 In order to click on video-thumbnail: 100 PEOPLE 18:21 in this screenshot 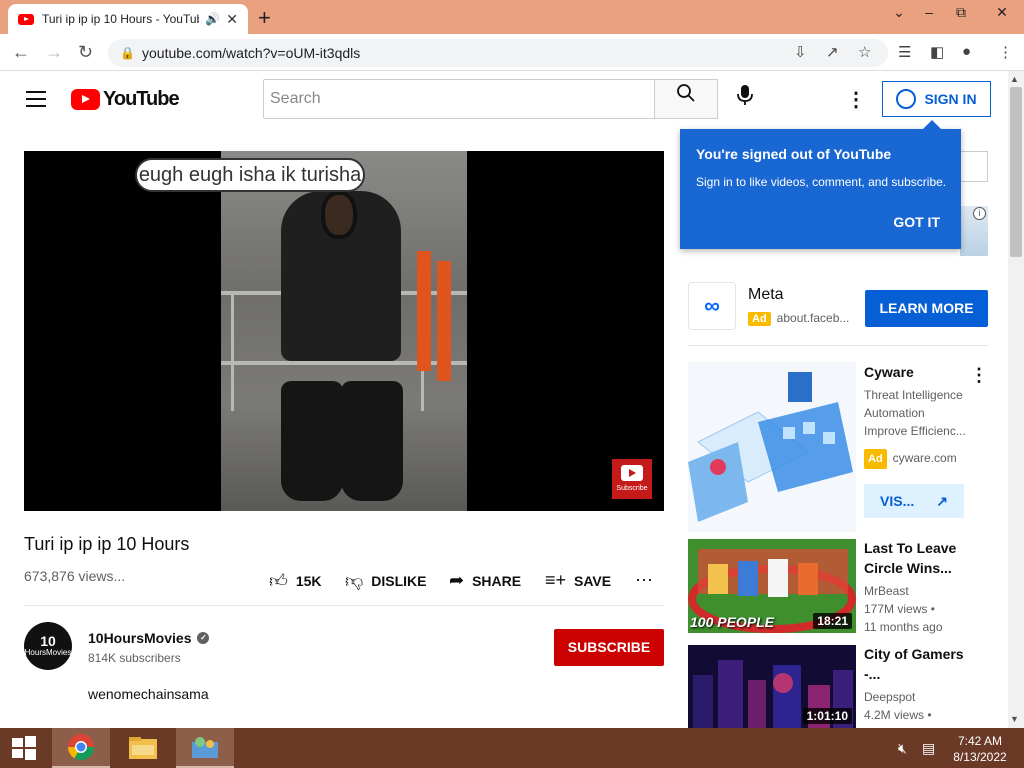, I will do `click(772, 586)`.